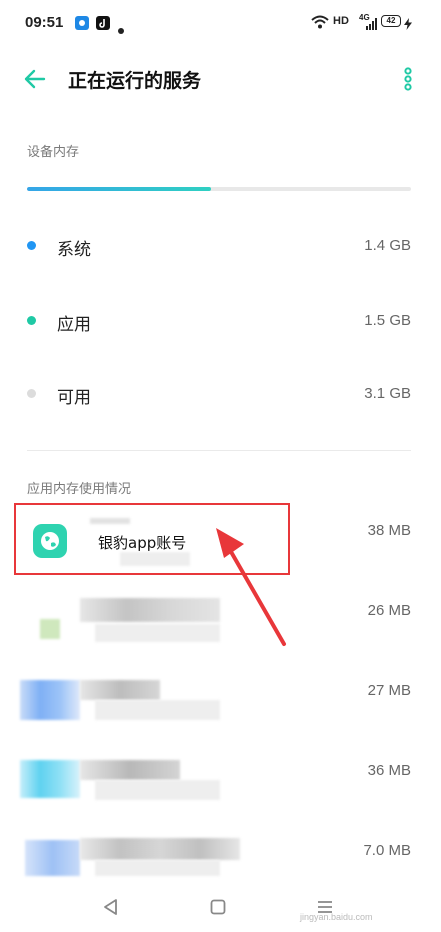 The width and height of the screenshot is (441, 932). Describe the element at coordinates (219, 189) in the screenshot. I see `memory-usage-bar` at that location.